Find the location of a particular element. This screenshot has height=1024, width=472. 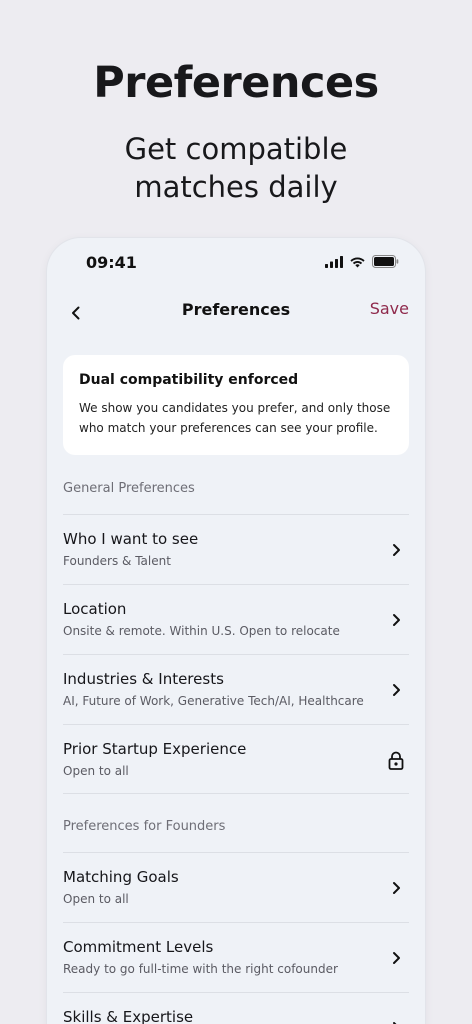

status-icons is located at coordinates (362, 261).